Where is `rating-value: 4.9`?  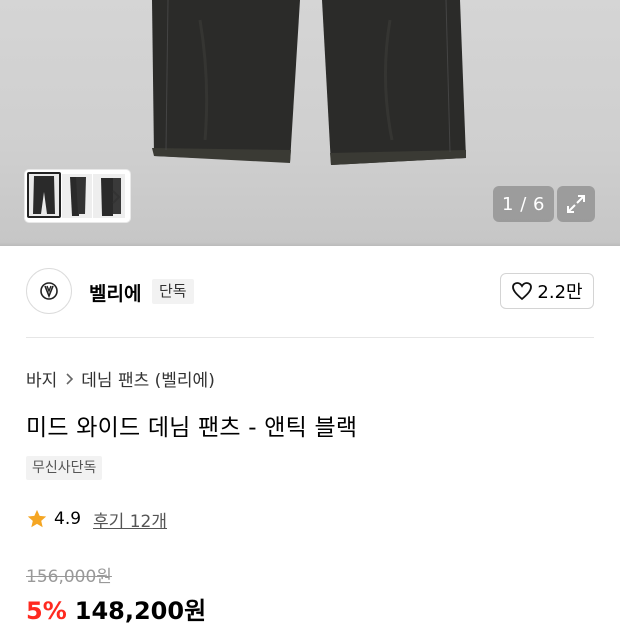
rating-value: 4.9 is located at coordinates (68, 519).